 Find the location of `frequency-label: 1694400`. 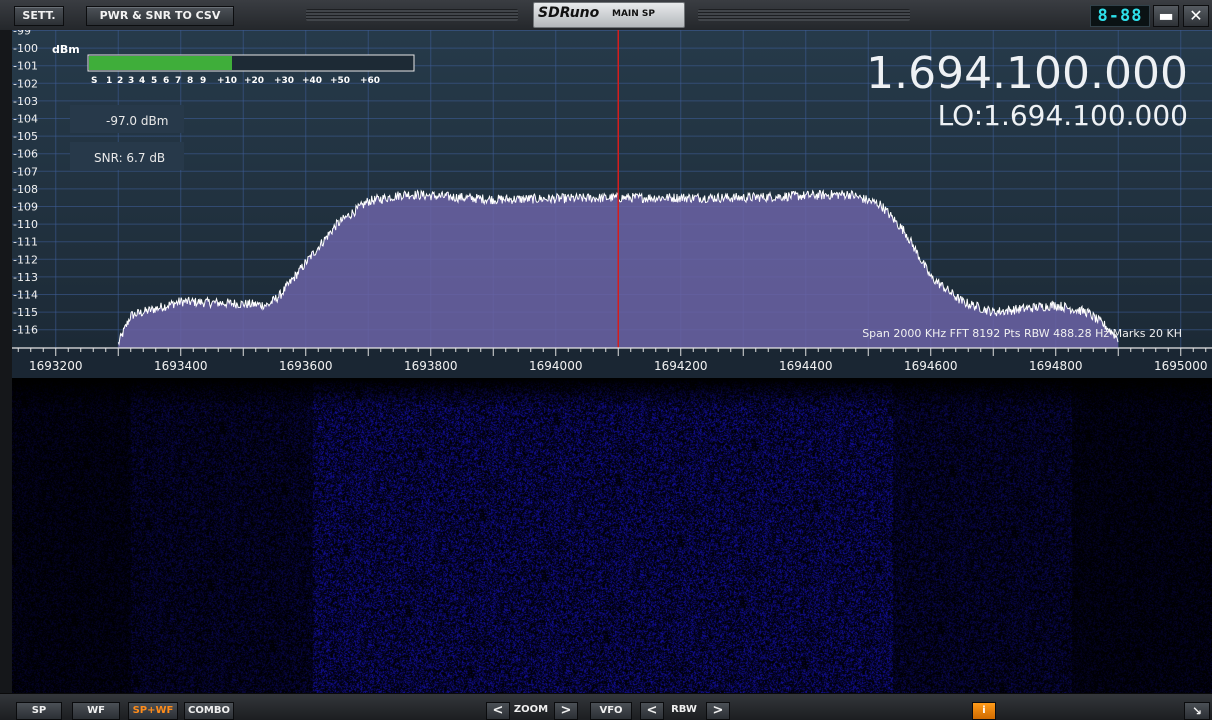

frequency-label: 1694400 is located at coordinates (805, 366).